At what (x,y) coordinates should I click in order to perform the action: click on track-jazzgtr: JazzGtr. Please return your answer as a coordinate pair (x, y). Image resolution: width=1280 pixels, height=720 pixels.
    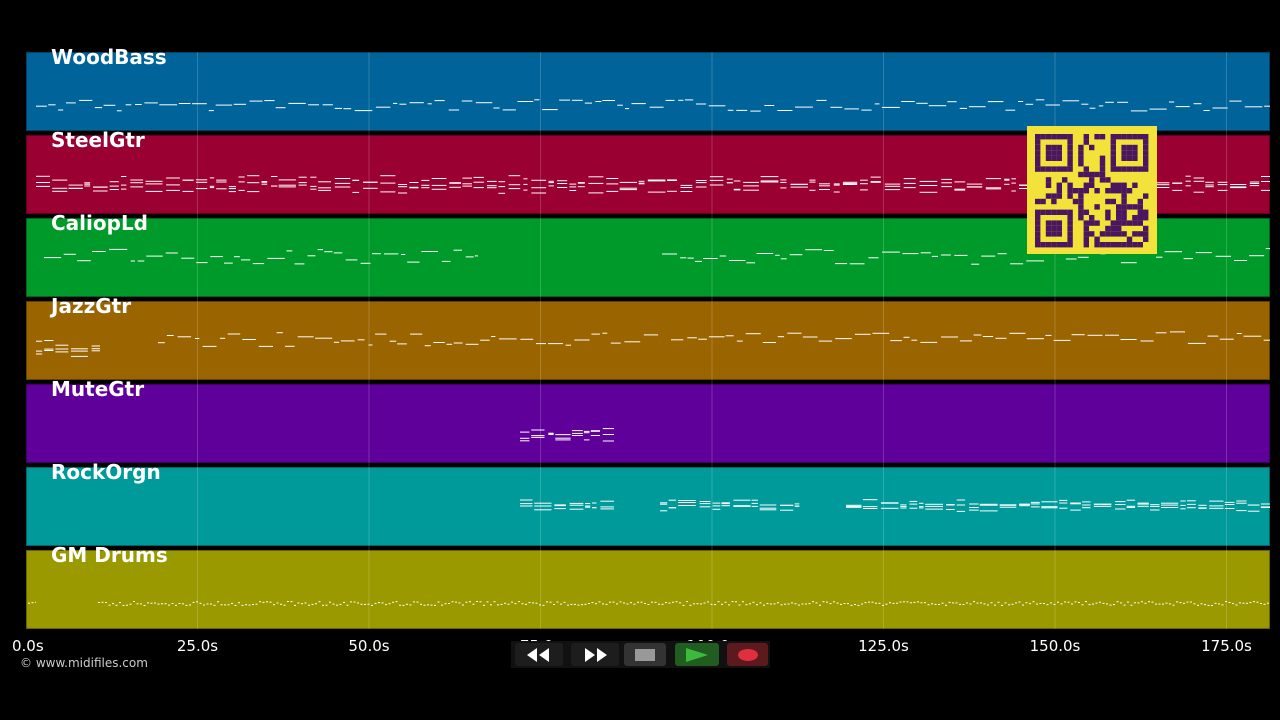
    Looking at the image, I should click on (648, 337).